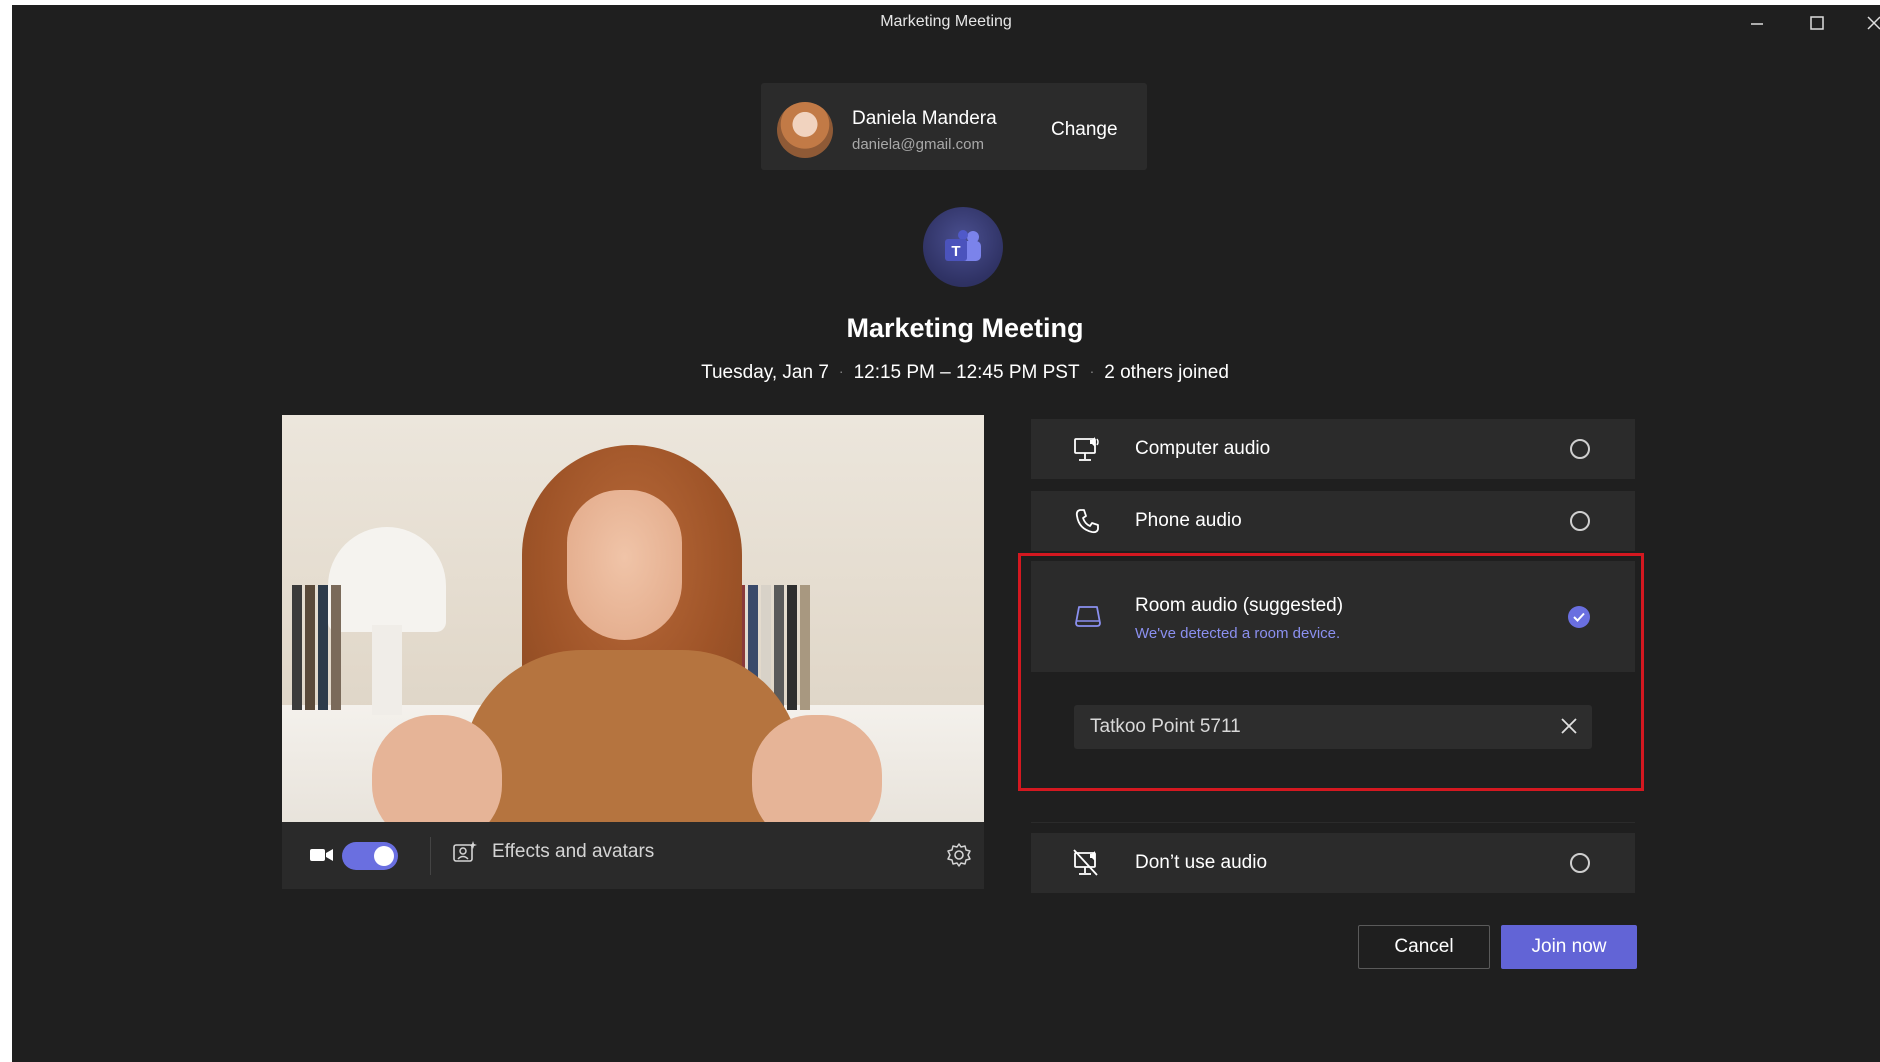  I want to click on video-controls-bar: Effects and avatars, so click(633, 855).